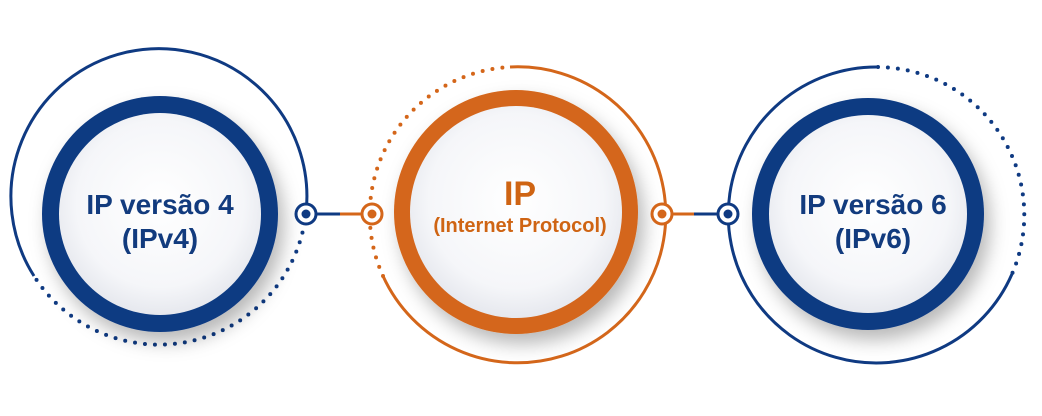  Describe the element at coordinates (873, 222) in the screenshot. I see `ipv6-label: IP versão 6 (IPv6)` at that location.